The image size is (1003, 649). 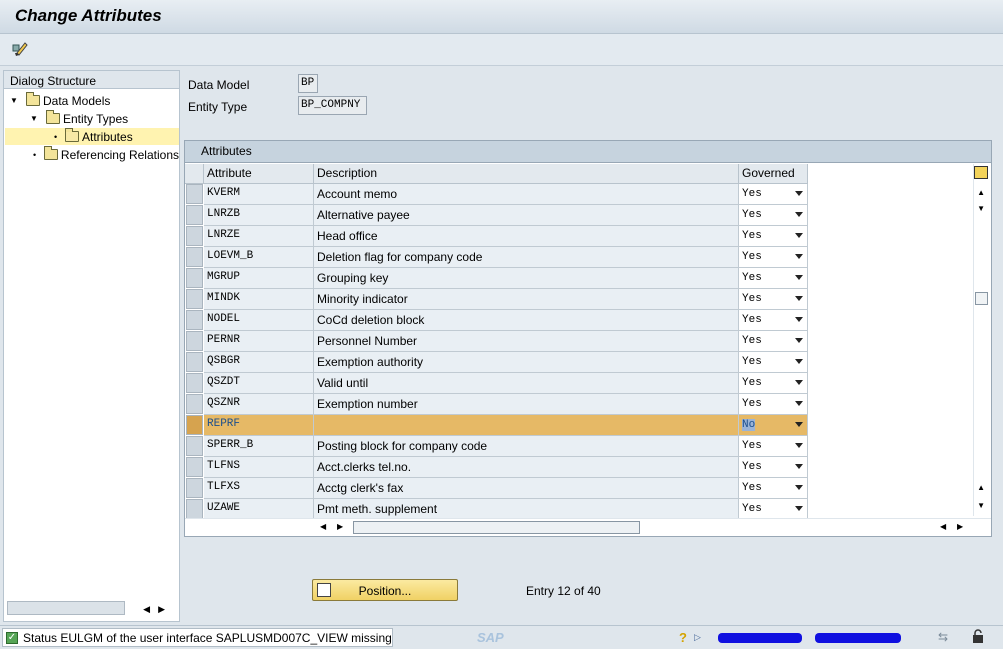 I want to click on table-row: LNRZB Alternative payee Yes, so click(x=496, y=215).